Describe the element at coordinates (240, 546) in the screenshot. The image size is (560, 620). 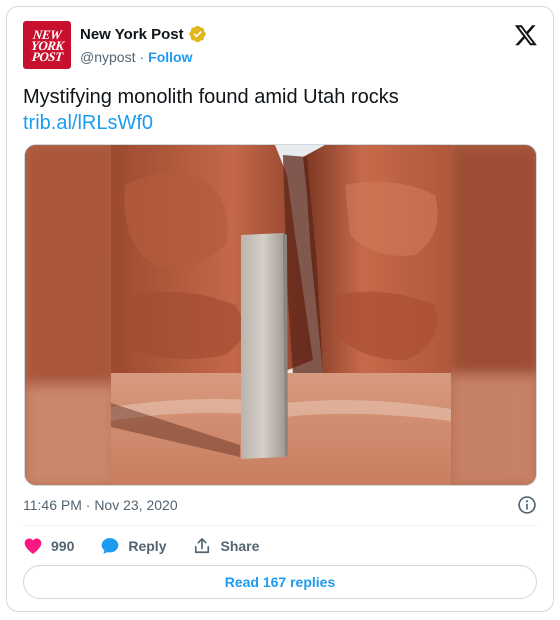
I see `share-label: Share` at that location.